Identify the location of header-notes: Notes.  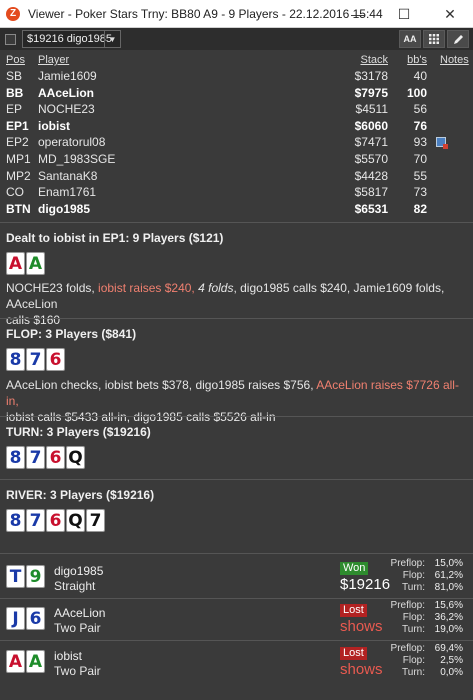
(454, 60).